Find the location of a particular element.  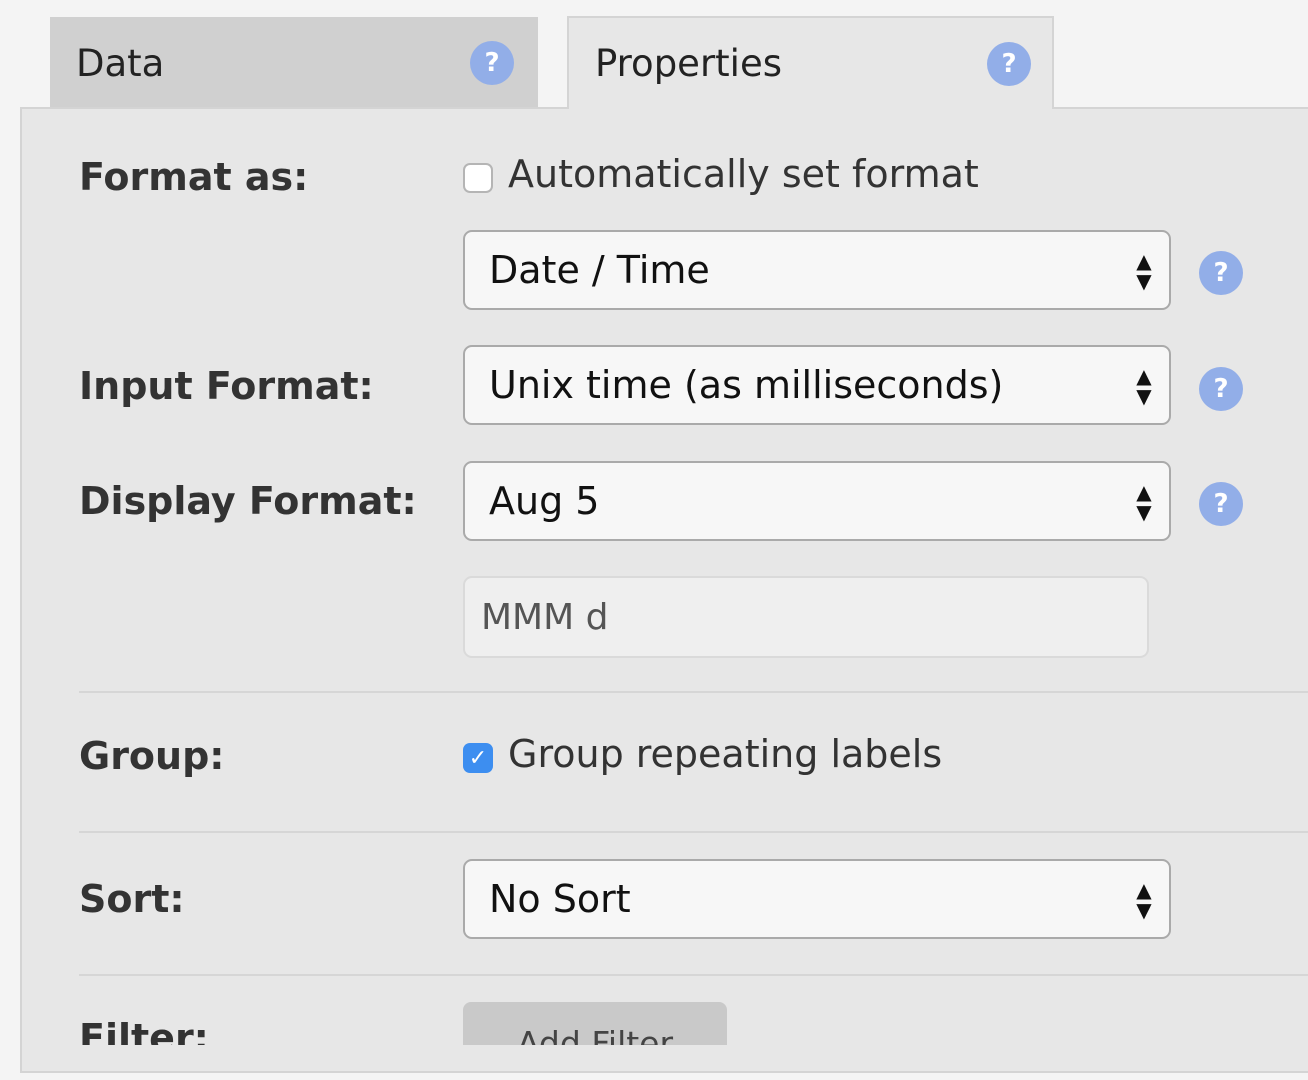

format-as-label: Format as: is located at coordinates (194, 177).